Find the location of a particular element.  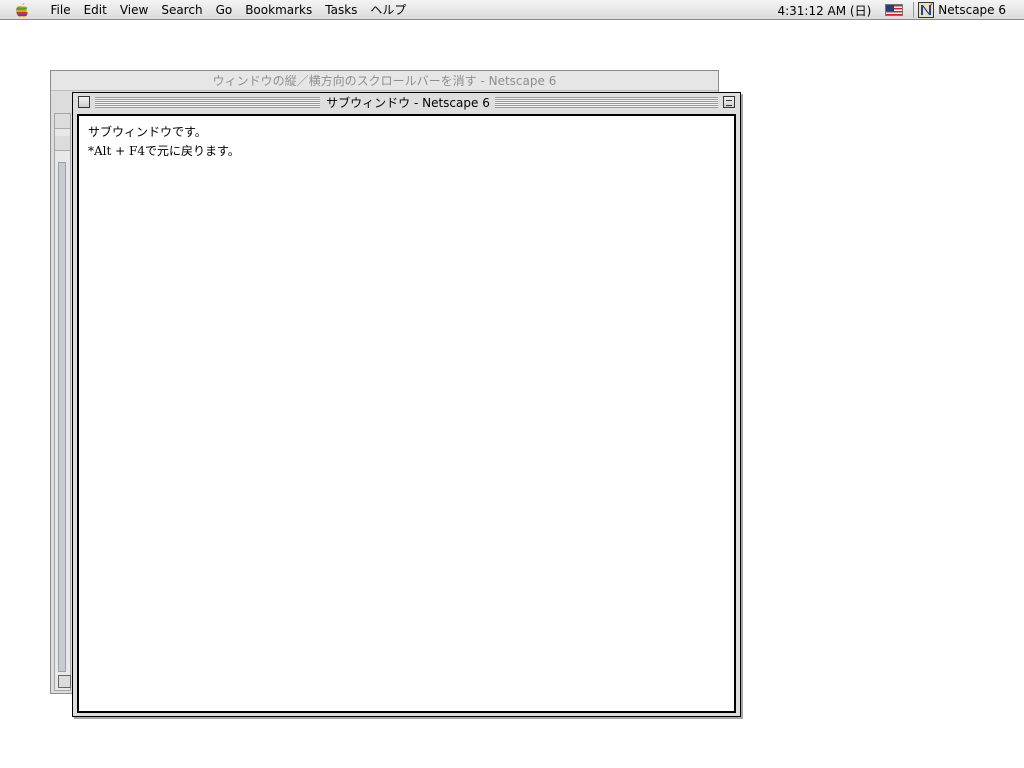

menu-bookmarks: Bookmarks is located at coordinates (279, 10).